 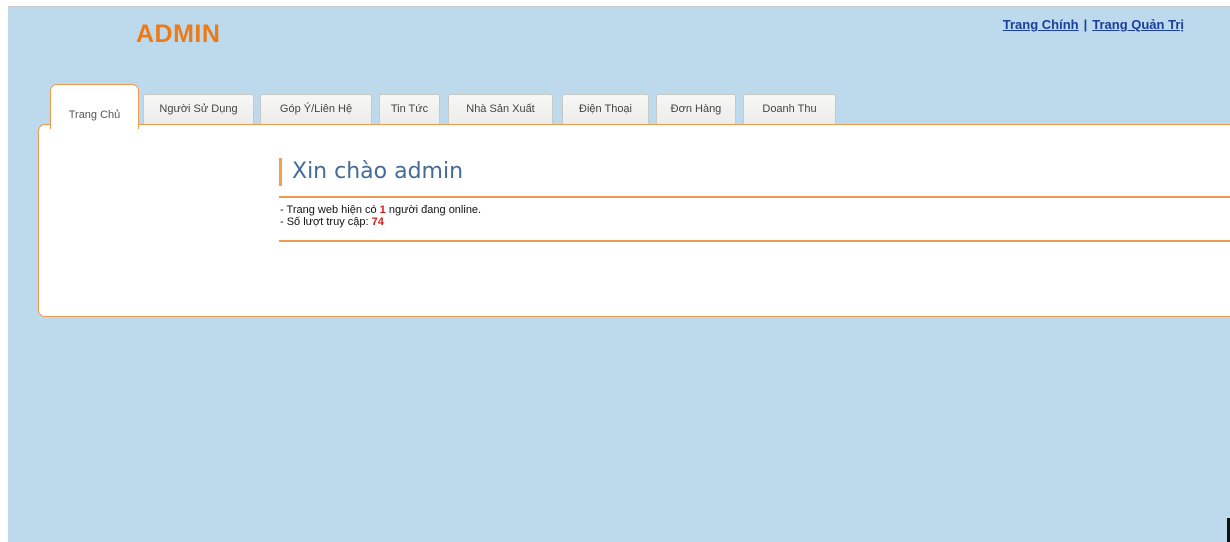 I want to click on tab-home: Trang Chủ, so click(x=94, y=106).